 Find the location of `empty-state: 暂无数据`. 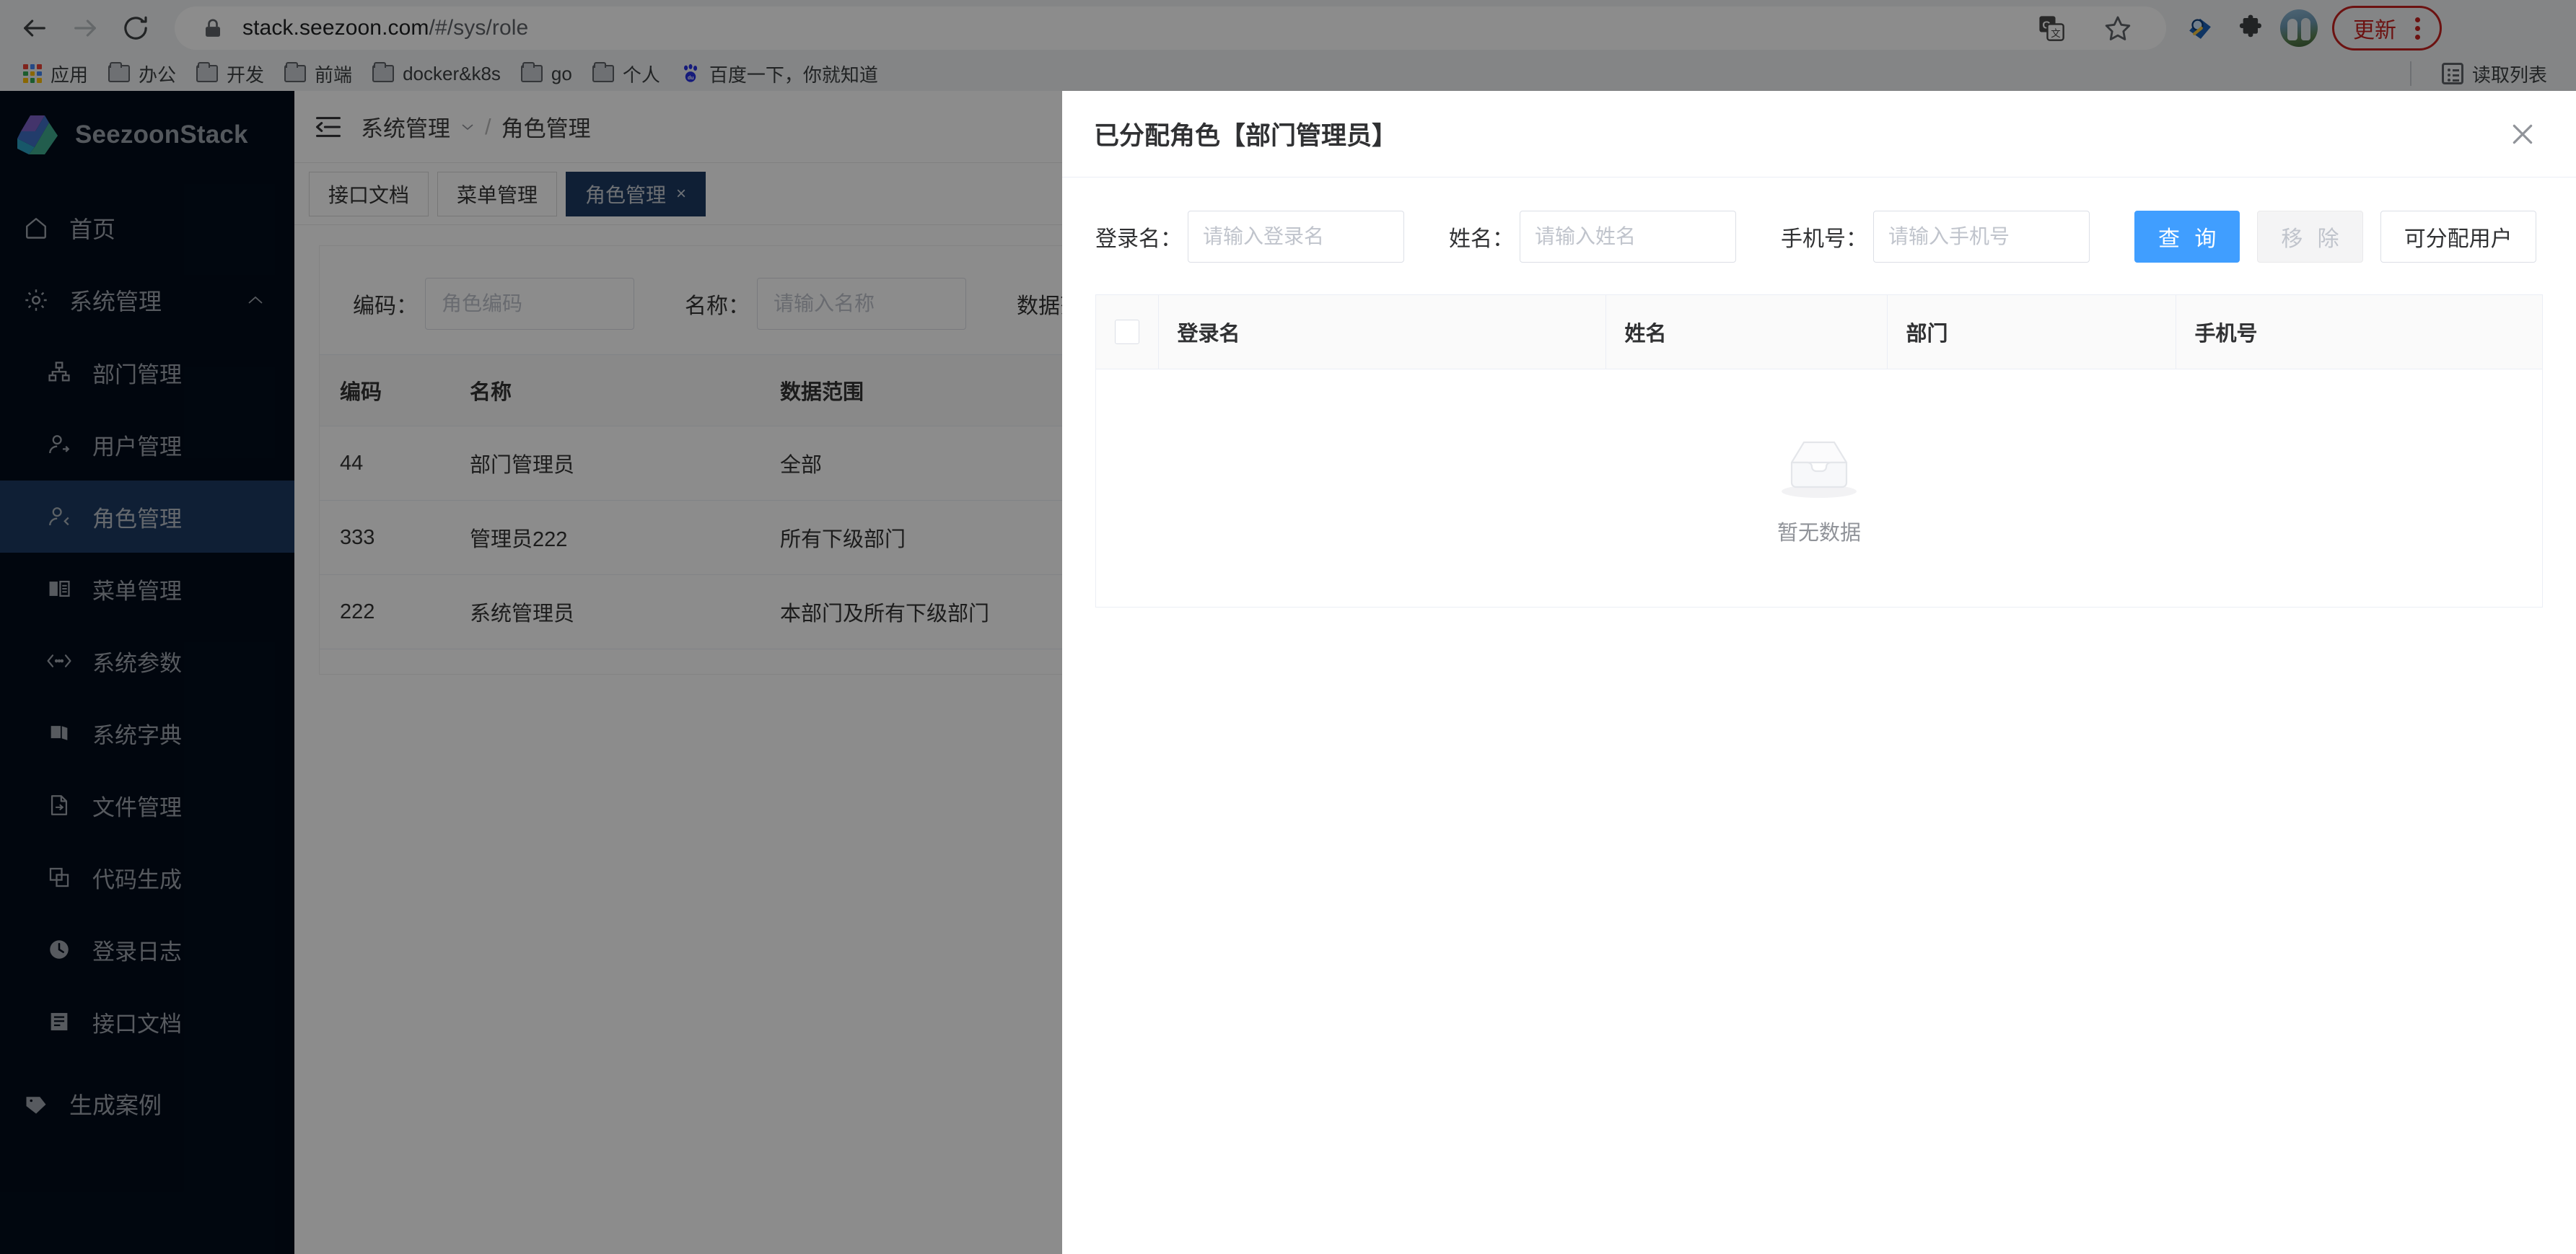

empty-state: 暂无数据 is located at coordinates (1819, 488).